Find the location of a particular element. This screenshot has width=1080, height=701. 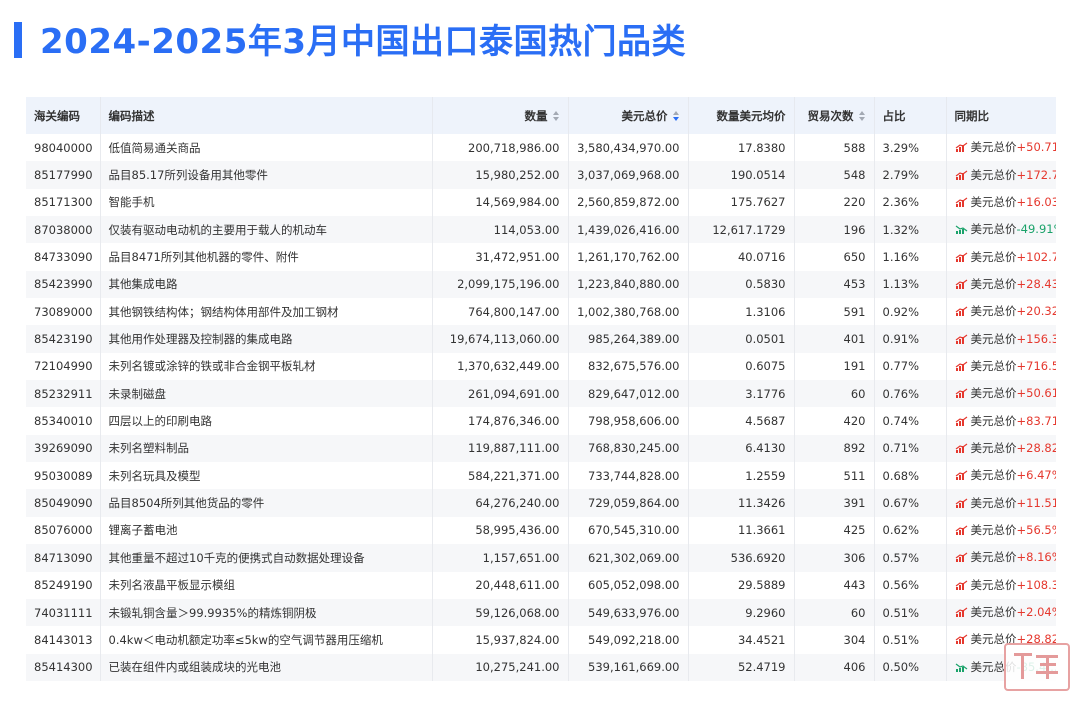

cell-trades: 401 is located at coordinates (834, 339).